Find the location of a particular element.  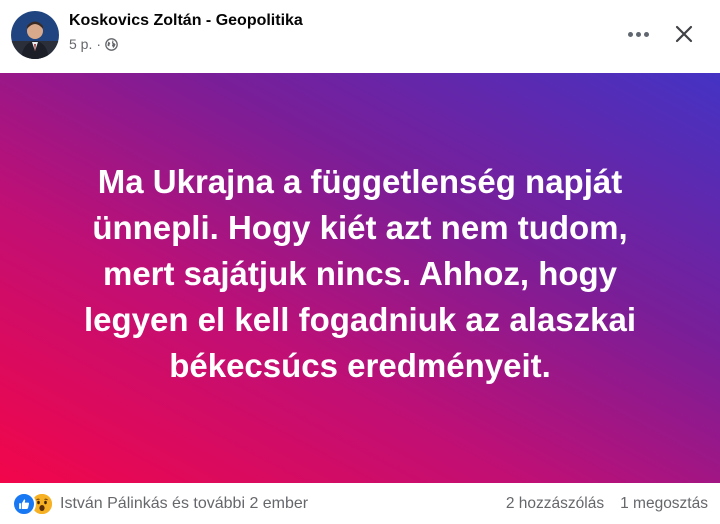

reactions-summary: István Pálinkás és további 2 ember is located at coordinates (160, 504).